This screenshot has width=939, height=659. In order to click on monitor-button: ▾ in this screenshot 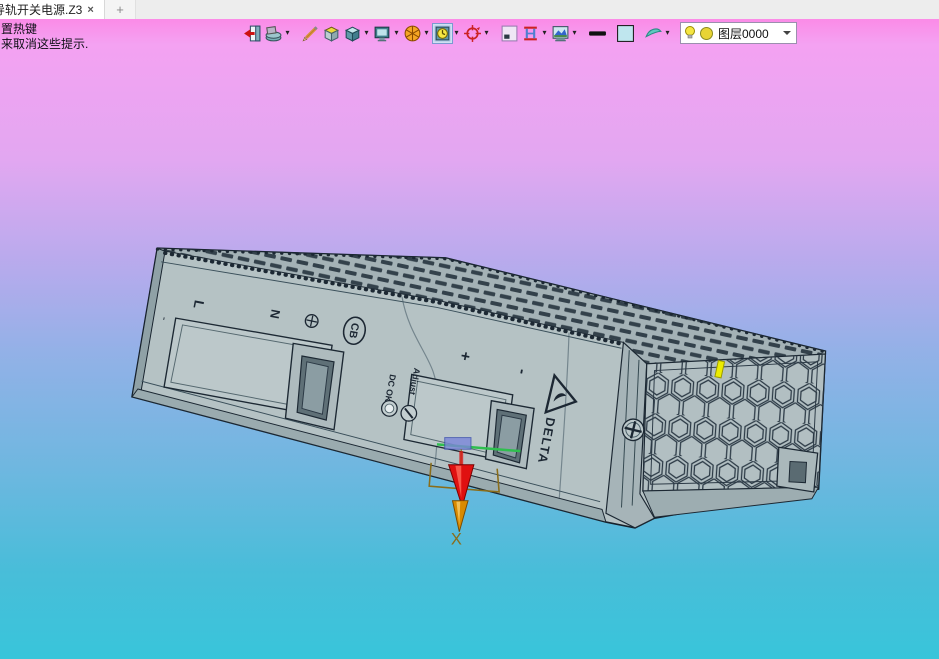, I will do `click(387, 33)`.